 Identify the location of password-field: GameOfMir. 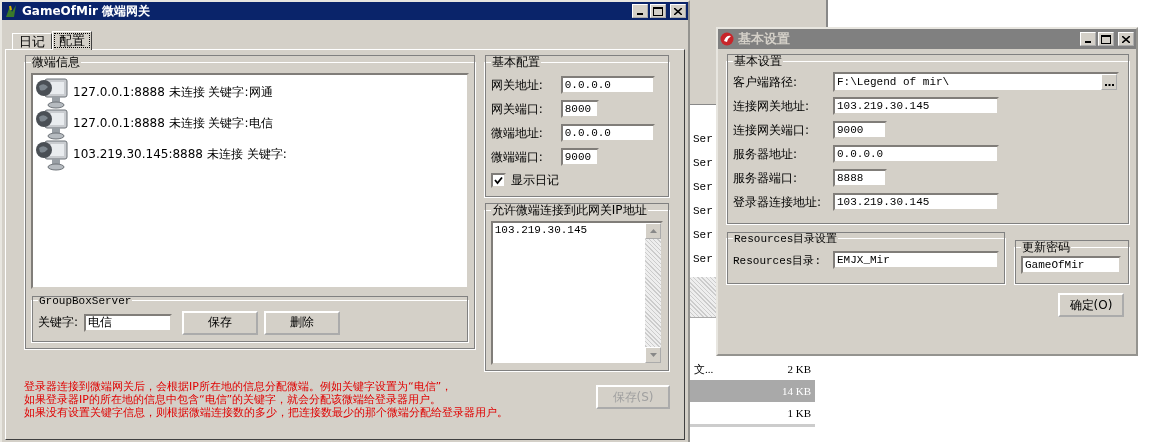
(1071, 265).